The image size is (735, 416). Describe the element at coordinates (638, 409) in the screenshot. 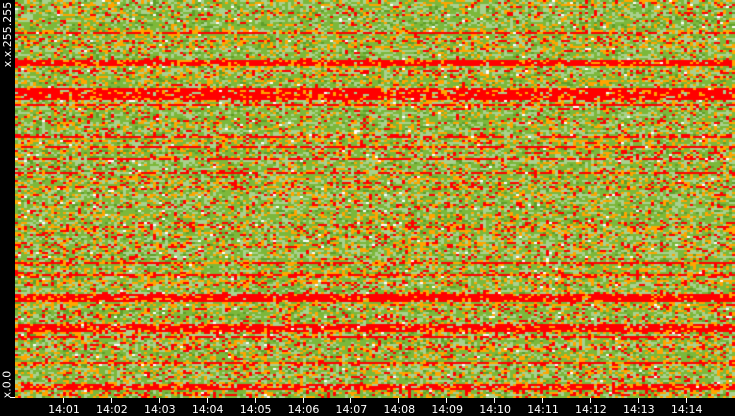

I see `x-tick-label: 14:13` at that location.